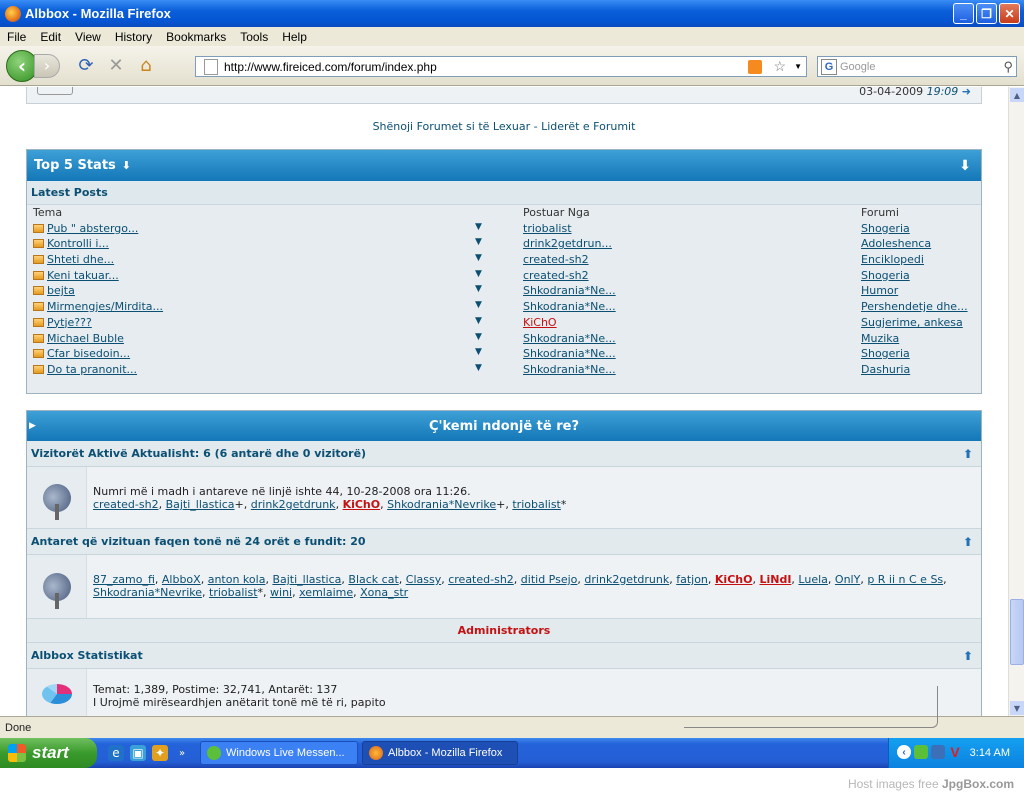 This screenshot has width=1024, height=798. I want to click on search-icon: ⚲, so click(1008, 67).